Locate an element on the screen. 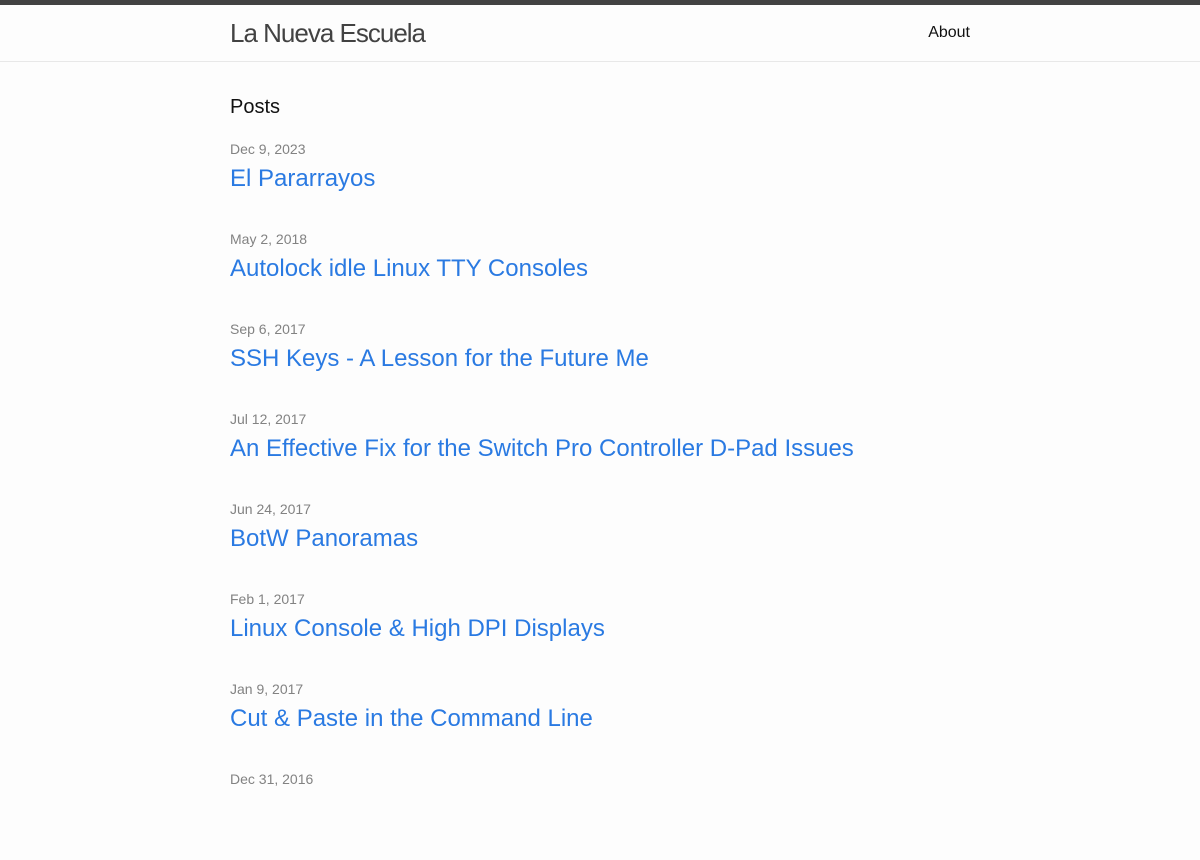  site-header: La Nueva Escuela About is located at coordinates (600, 33).